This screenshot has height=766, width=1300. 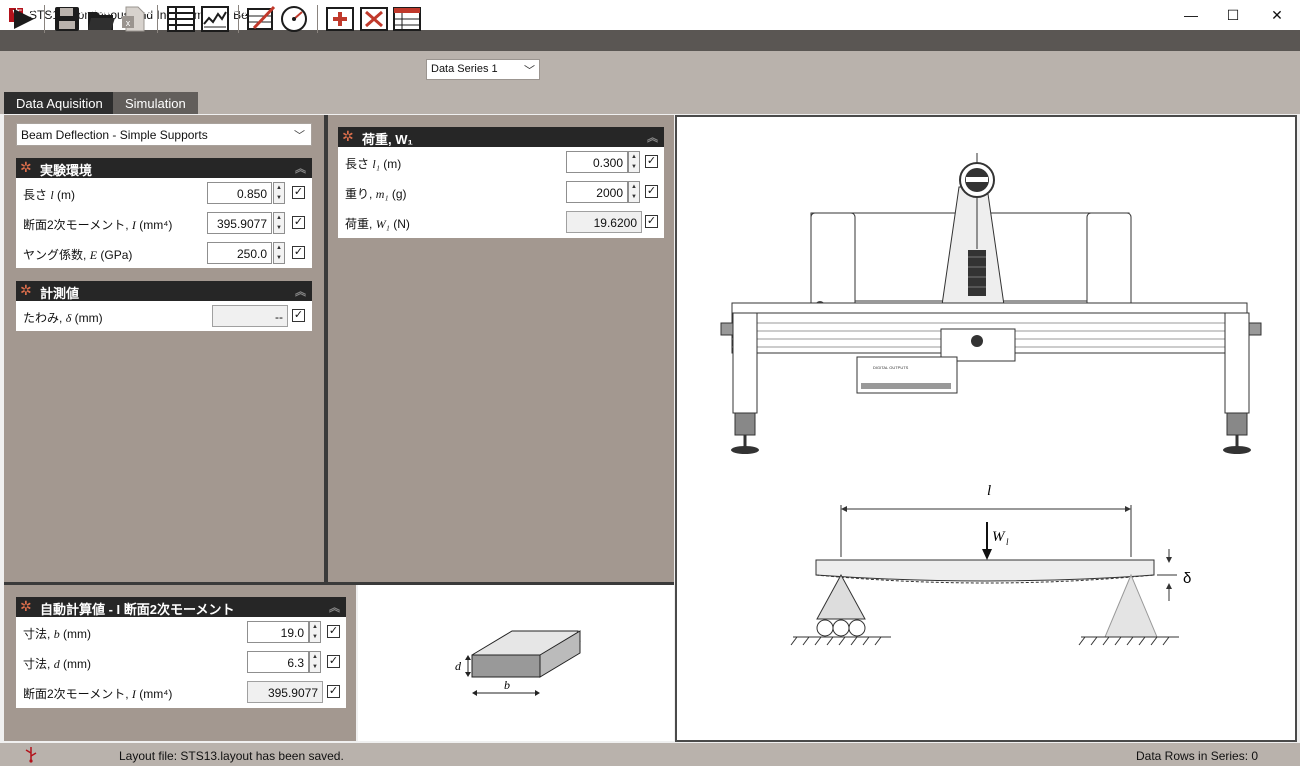 What do you see at coordinates (891, 367) in the screenshot?
I see `panel-label: DIGITAL OUTPUTS` at bounding box center [891, 367].